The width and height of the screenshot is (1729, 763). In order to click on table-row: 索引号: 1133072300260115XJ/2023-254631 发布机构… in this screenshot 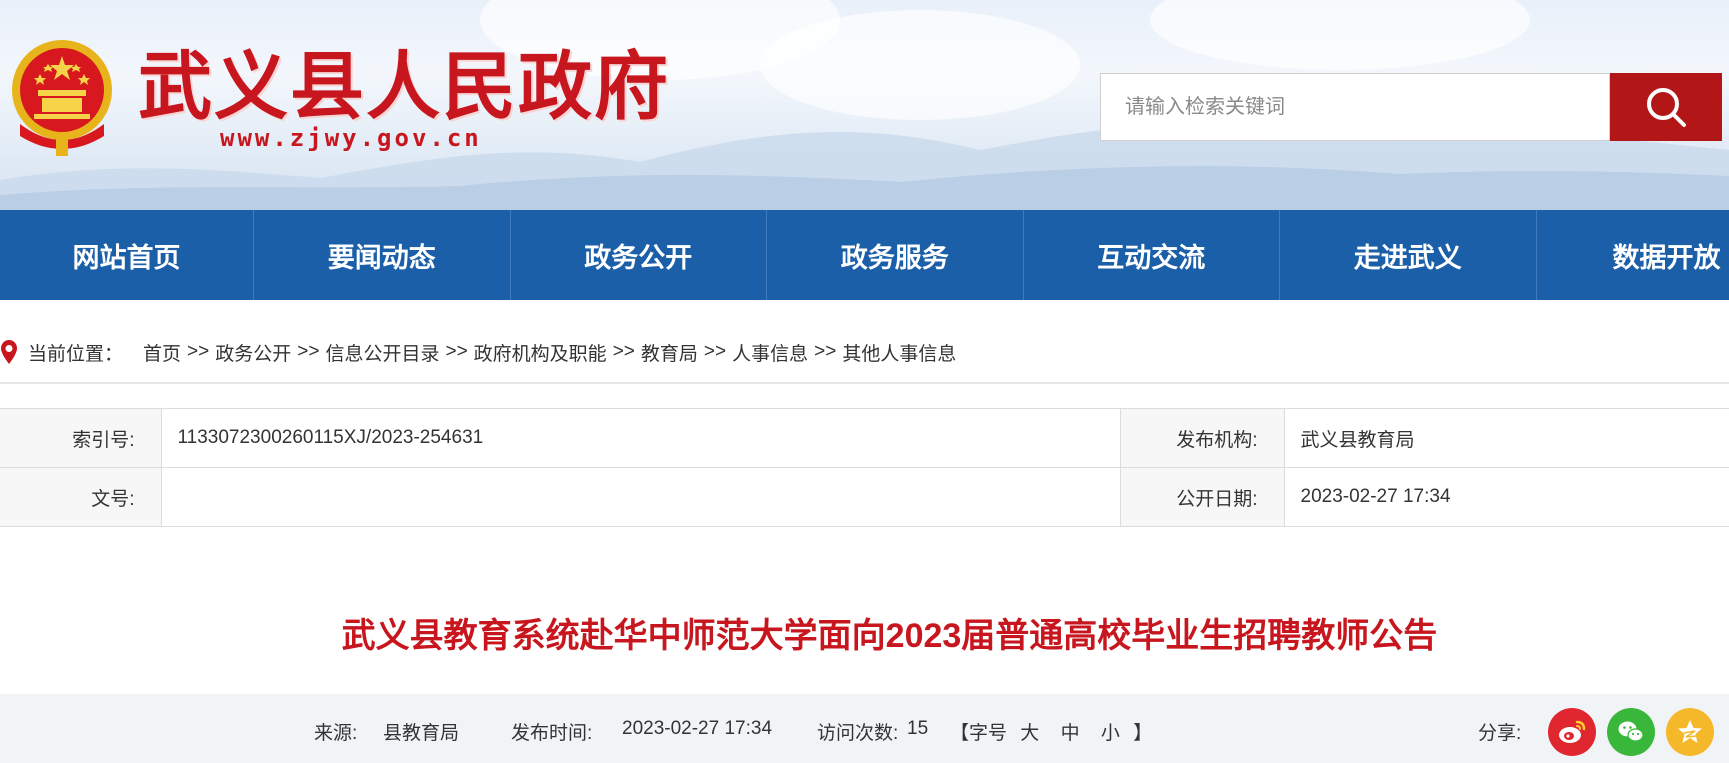, I will do `click(864, 438)`.